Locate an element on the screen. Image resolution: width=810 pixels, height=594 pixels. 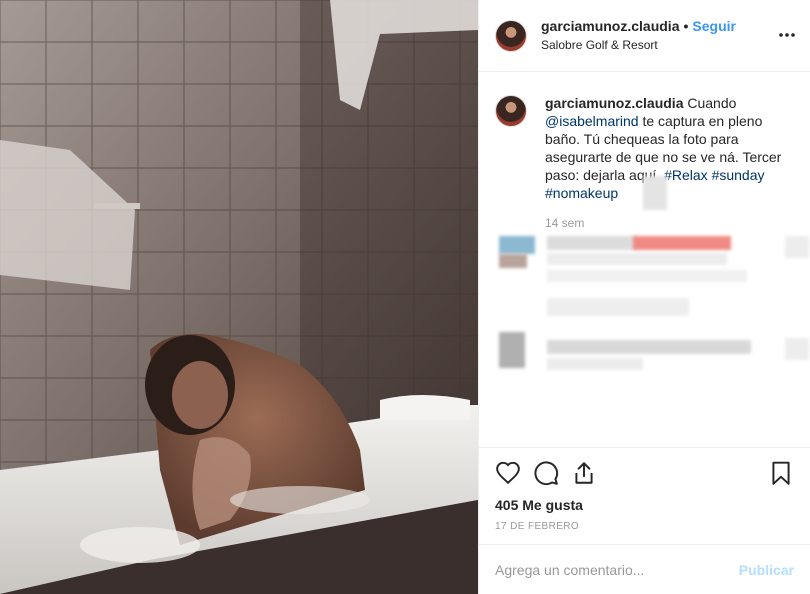
hashtag-link: #Relax is located at coordinates (686, 175).